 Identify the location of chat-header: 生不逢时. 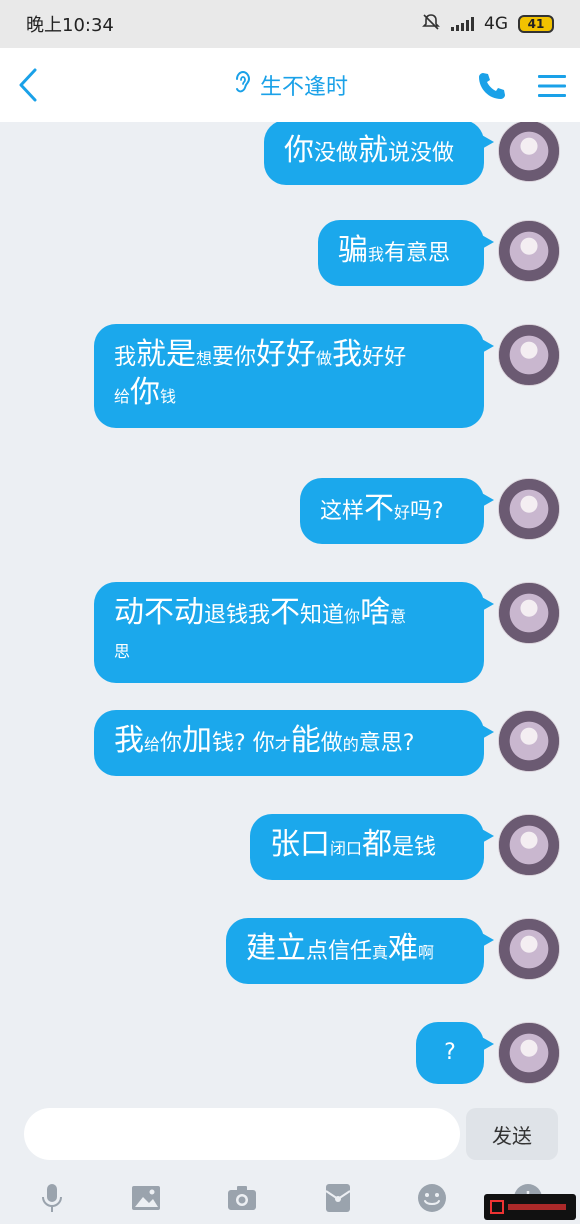
(290, 85).